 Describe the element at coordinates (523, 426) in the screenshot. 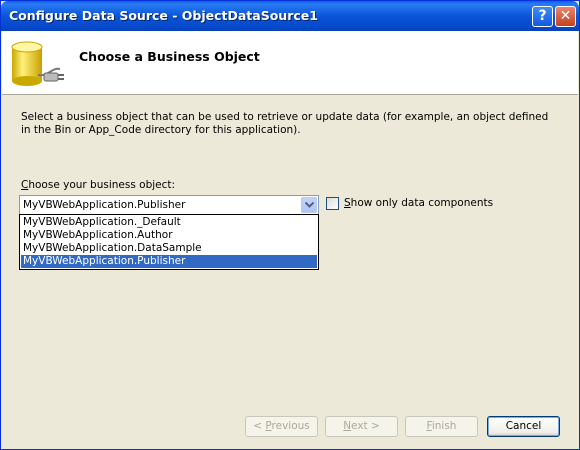

I see `cancel-button: Cancel` at that location.